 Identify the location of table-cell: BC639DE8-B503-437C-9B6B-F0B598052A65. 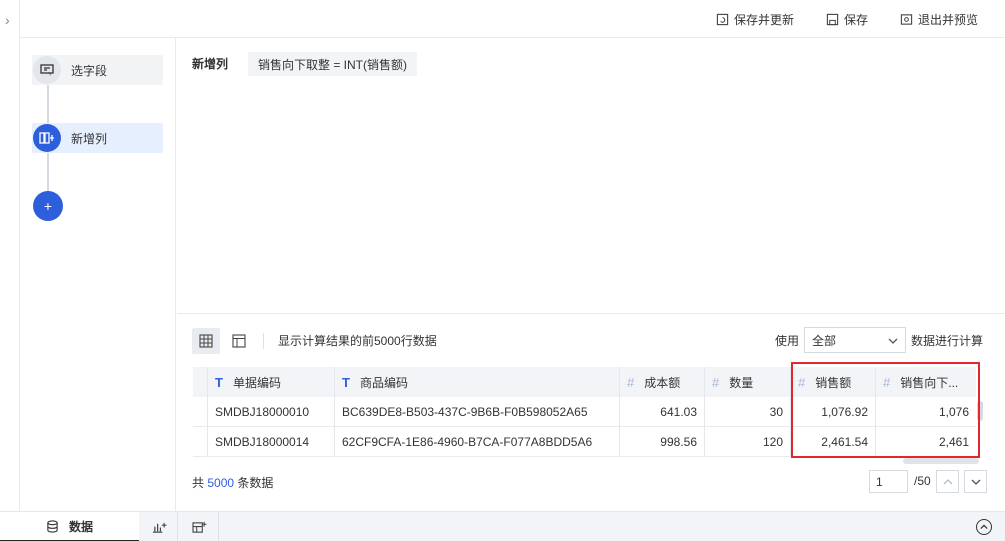
(477, 412).